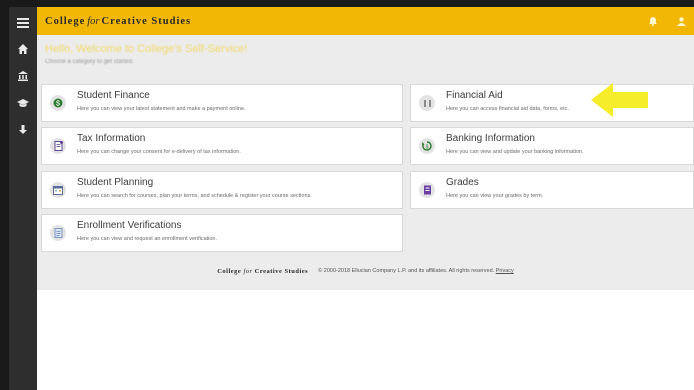 Image resolution: width=694 pixels, height=390 pixels. I want to click on user-menu-icon, so click(681, 21).